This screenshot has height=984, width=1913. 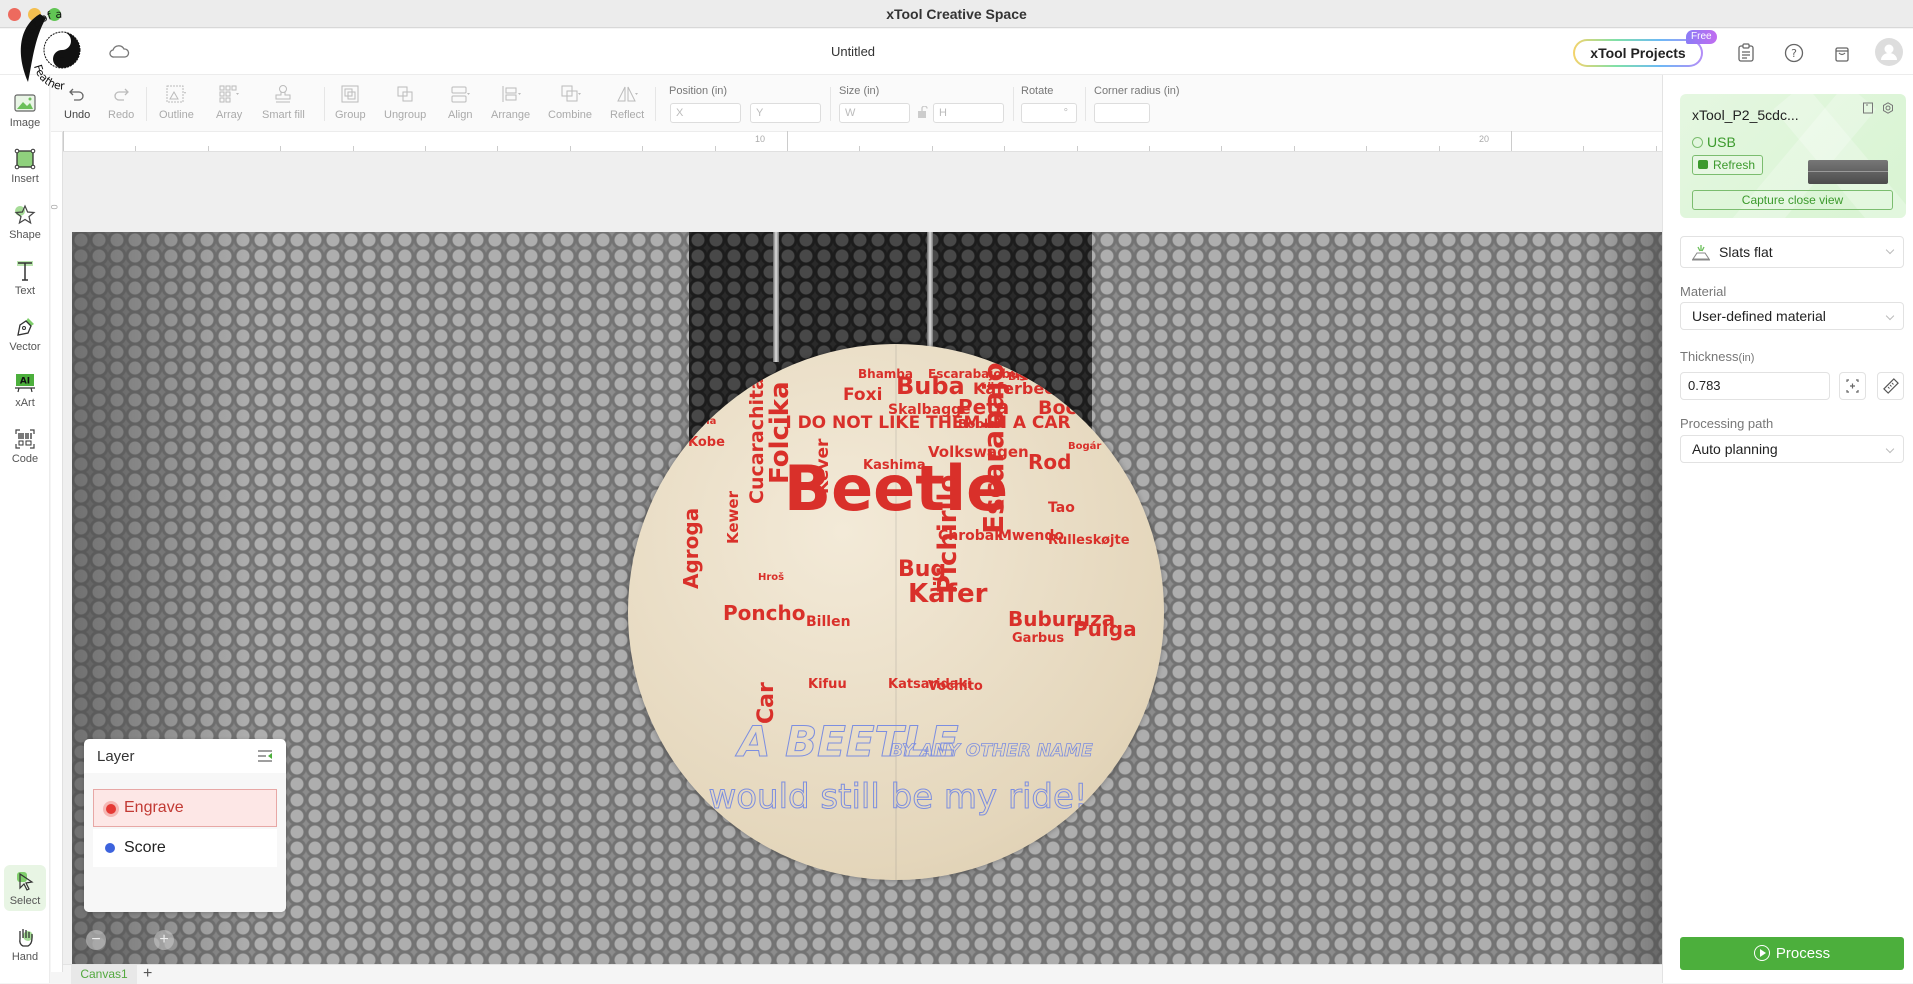 What do you see at coordinates (1755, 386) in the screenshot?
I see `thickness-input: 0.783` at bounding box center [1755, 386].